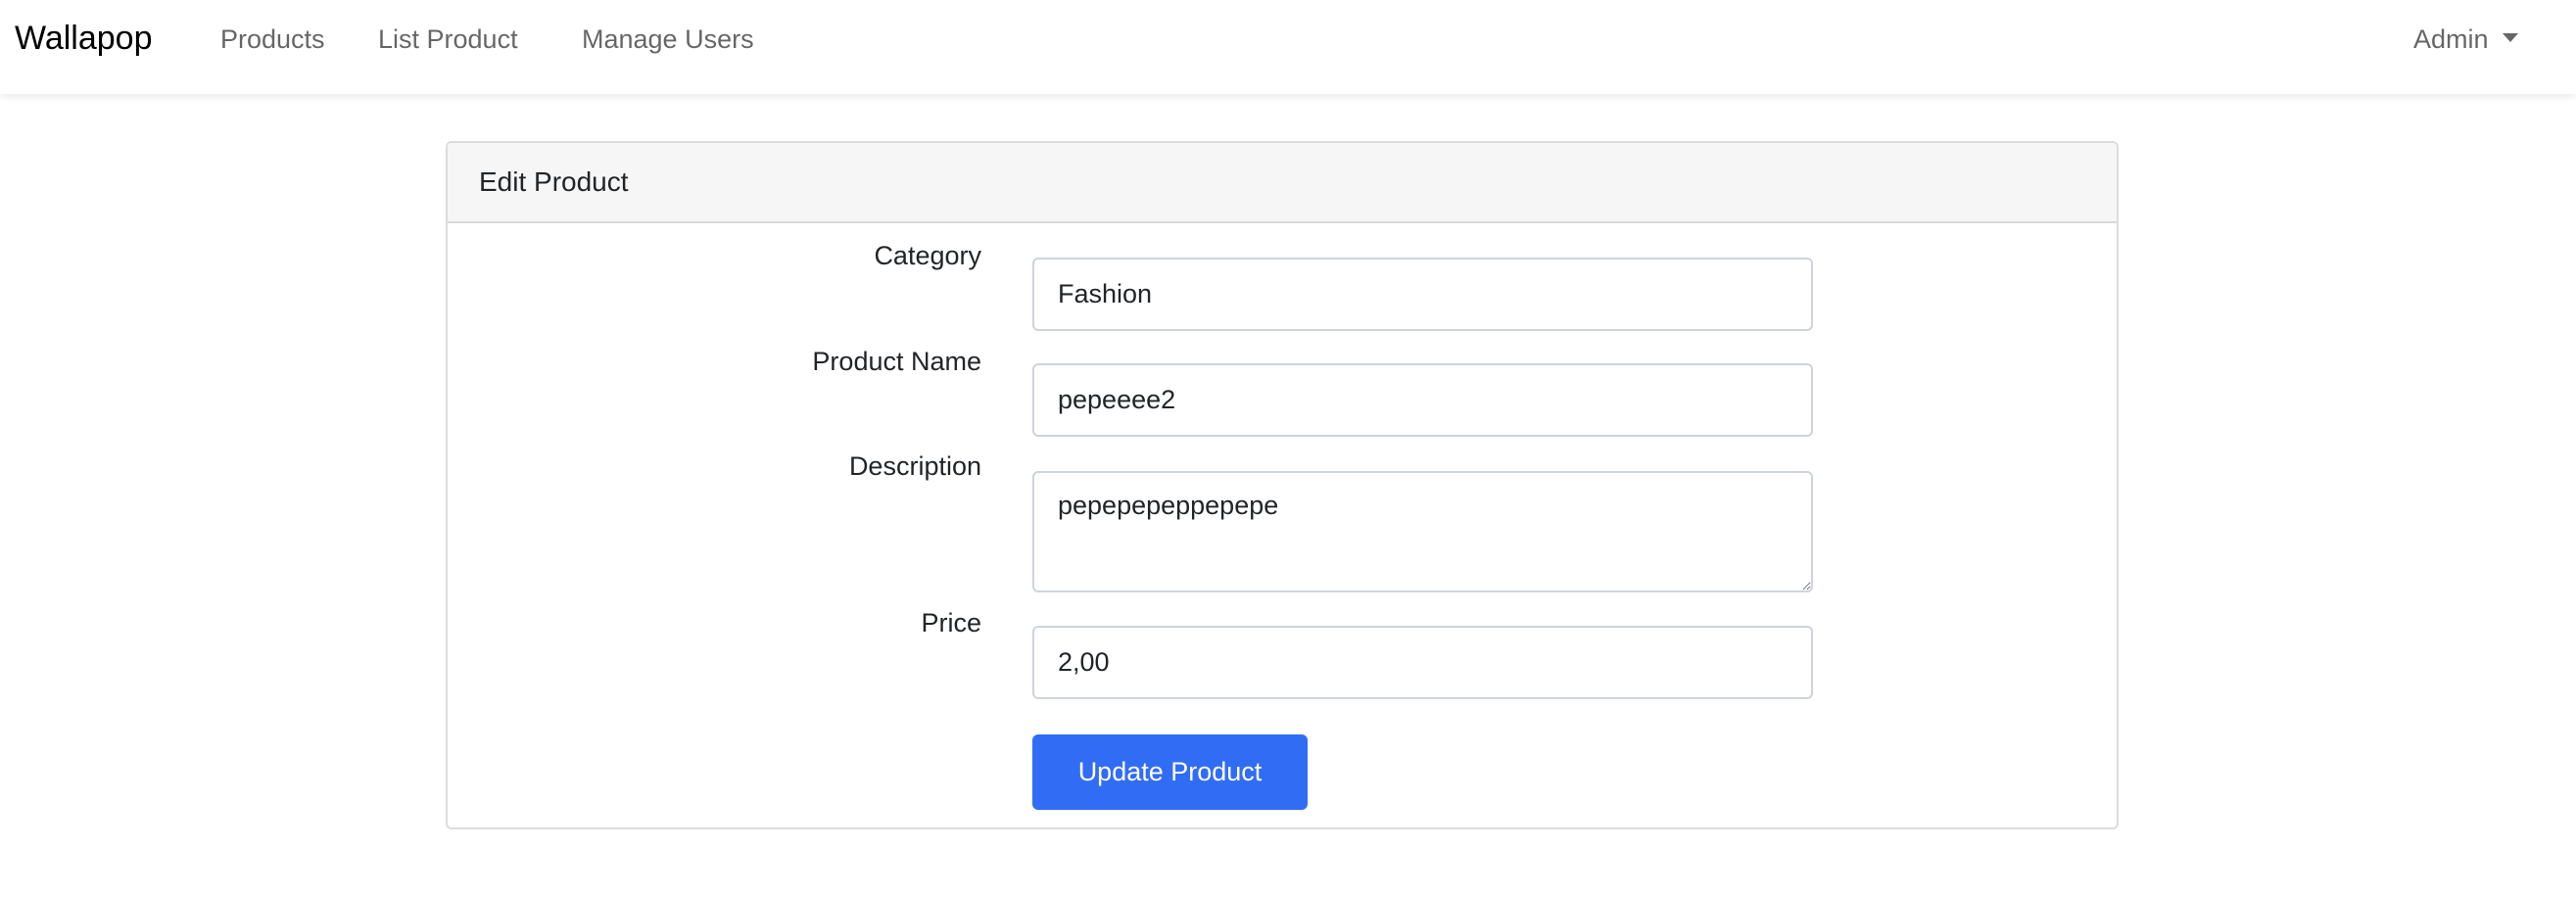 This screenshot has width=2576, height=897. I want to click on admin-label: Admin, so click(2451, 39).